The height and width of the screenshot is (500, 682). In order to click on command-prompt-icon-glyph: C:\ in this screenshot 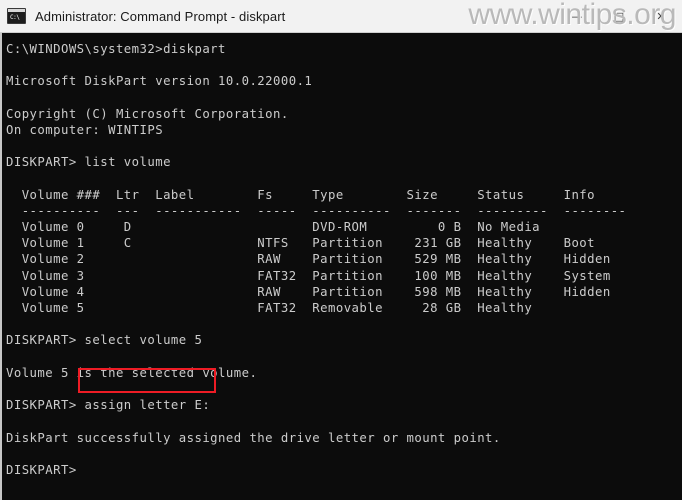, I will do `click(15, 17)`.